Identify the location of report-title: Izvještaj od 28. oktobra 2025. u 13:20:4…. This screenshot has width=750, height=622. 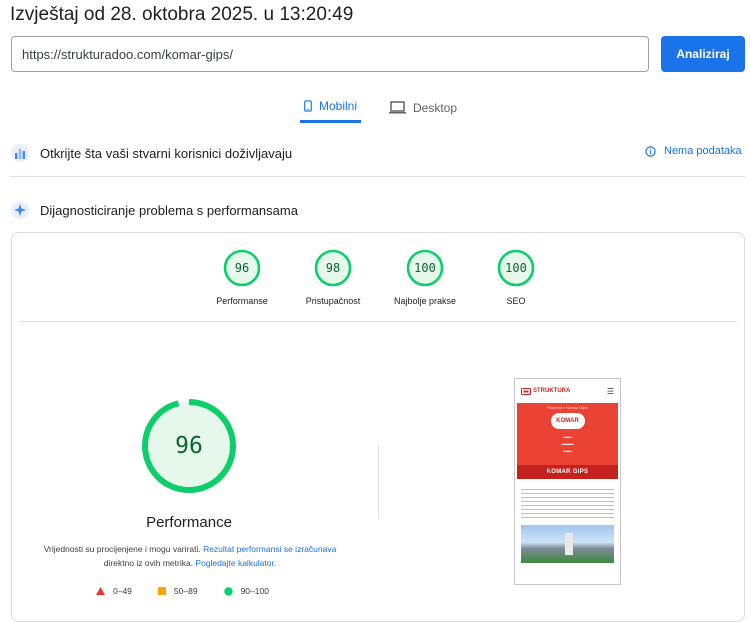
(182, 14).